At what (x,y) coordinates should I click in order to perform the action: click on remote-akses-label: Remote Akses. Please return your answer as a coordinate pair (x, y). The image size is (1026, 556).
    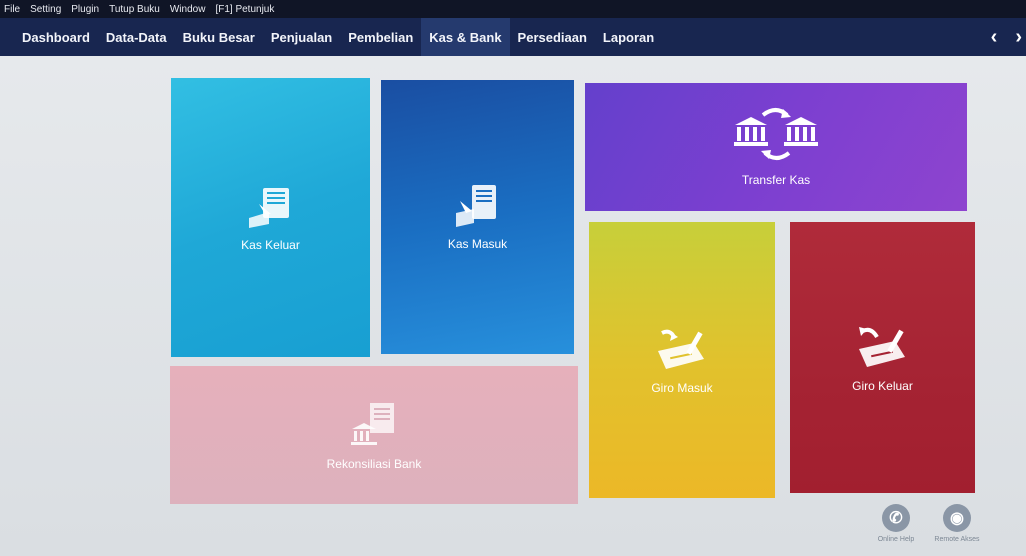
    Looking at the image, I should click on (957, 539).